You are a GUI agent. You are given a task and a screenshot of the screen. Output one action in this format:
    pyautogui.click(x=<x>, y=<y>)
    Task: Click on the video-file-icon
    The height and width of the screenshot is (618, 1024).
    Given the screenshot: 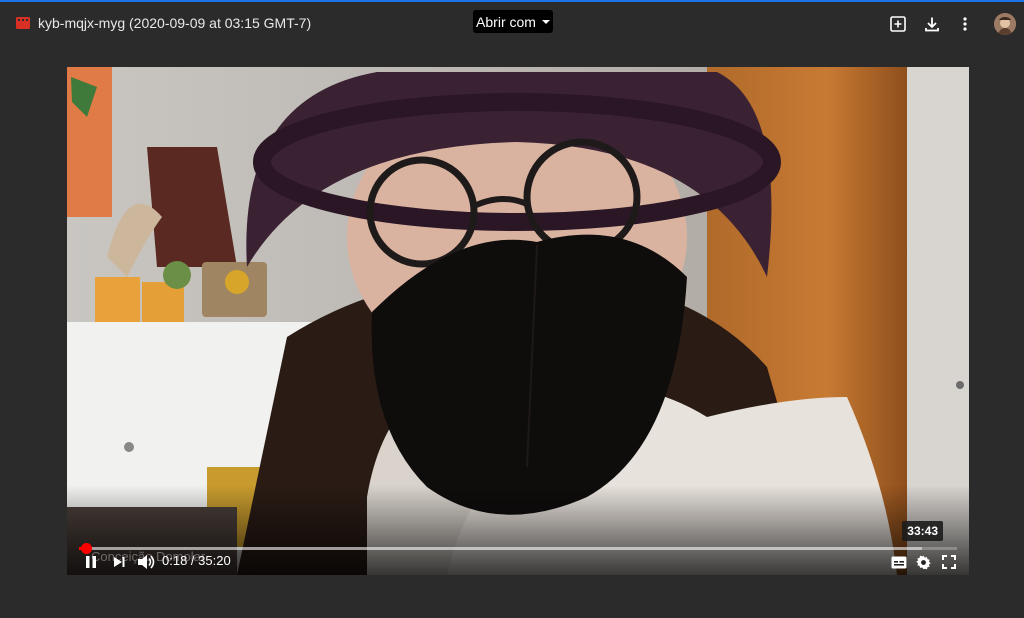 What is the action you would take?
    pyautogui.click(x=23, y=22)
    